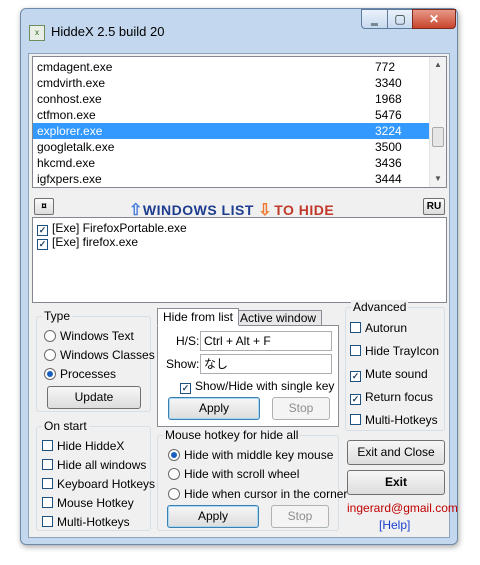 The image size is (480, 565). I want to click on option-label: Hide HiddeX, so click(91, 446).